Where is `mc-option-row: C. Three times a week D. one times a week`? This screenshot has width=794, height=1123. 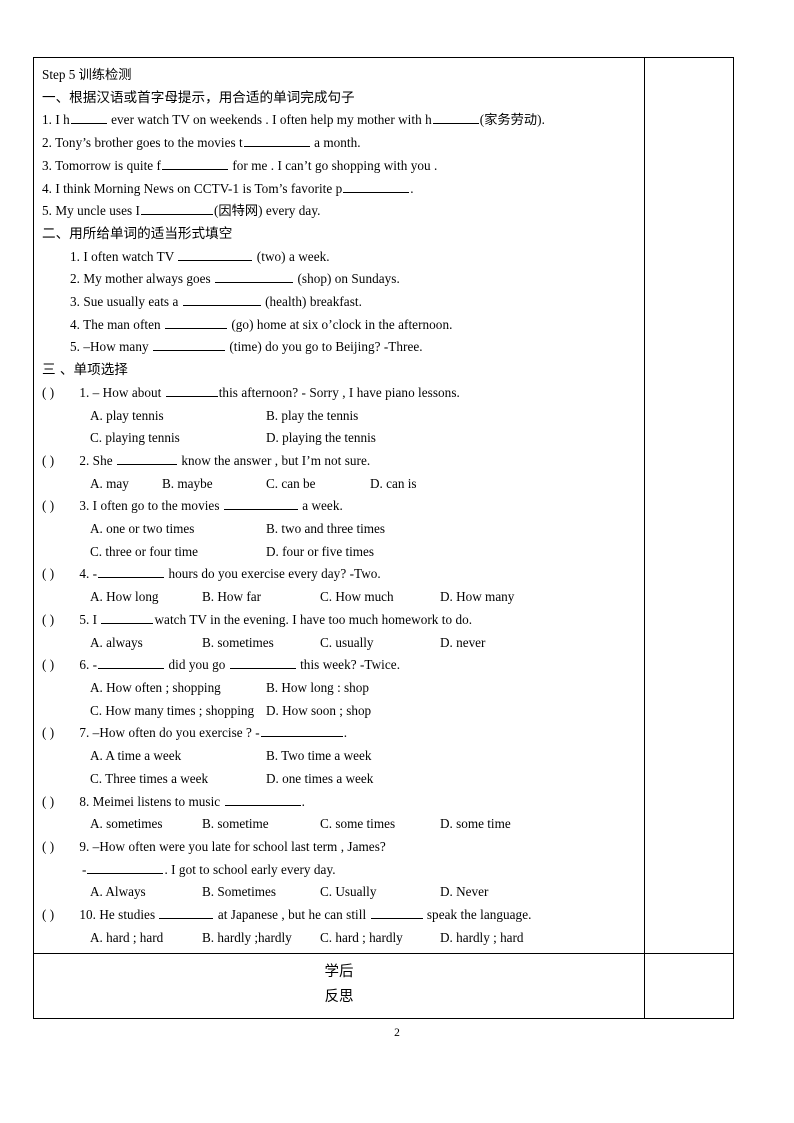 mc-option-row: C. Three times a week D. one times a week is located at coordinates (341, 779).